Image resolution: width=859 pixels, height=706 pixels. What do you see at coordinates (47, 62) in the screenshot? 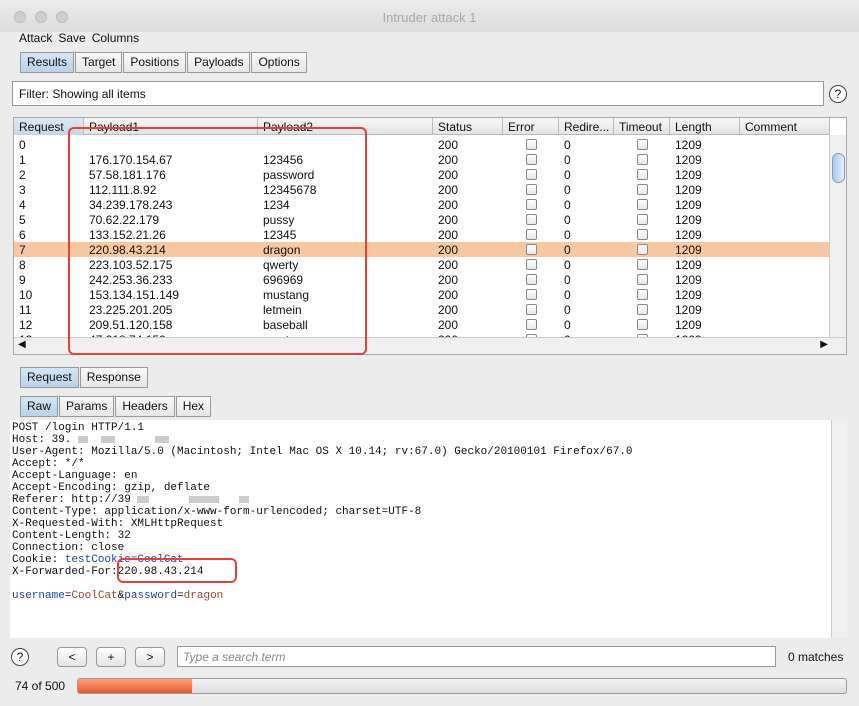
I see `tab-results: Results` at bounding box center [47, 62].